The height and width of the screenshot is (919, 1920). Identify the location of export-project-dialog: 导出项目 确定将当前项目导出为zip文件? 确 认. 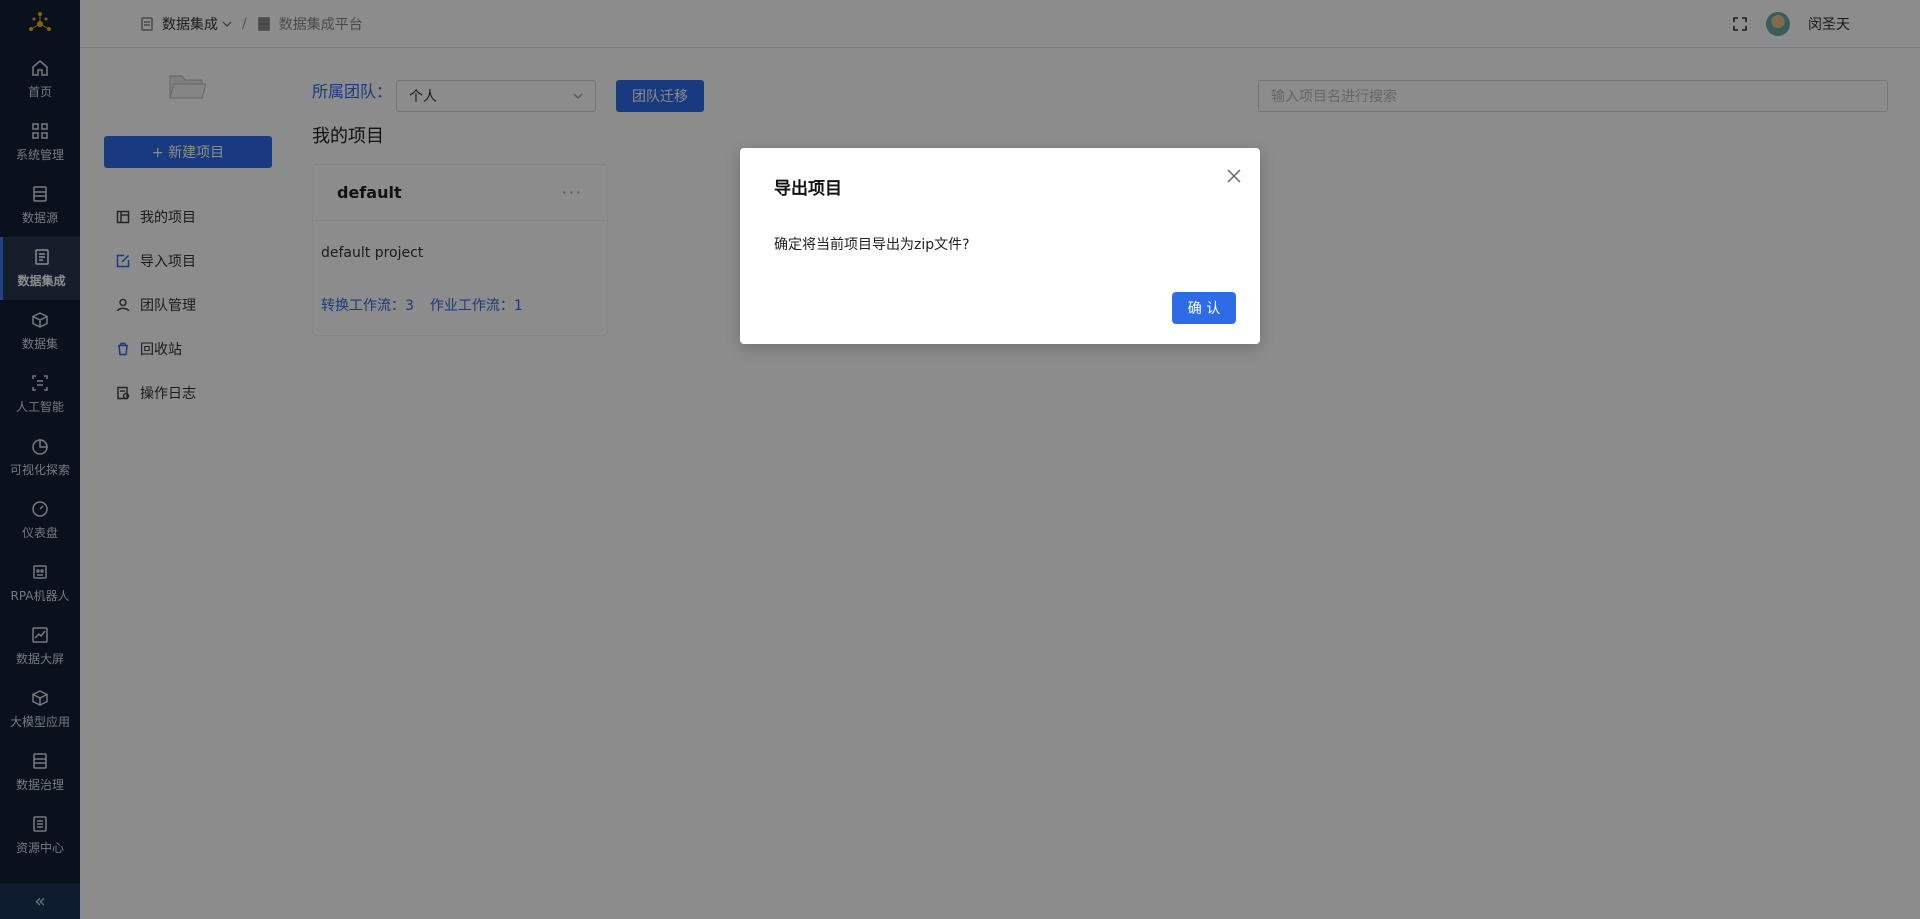
(1000, 246).